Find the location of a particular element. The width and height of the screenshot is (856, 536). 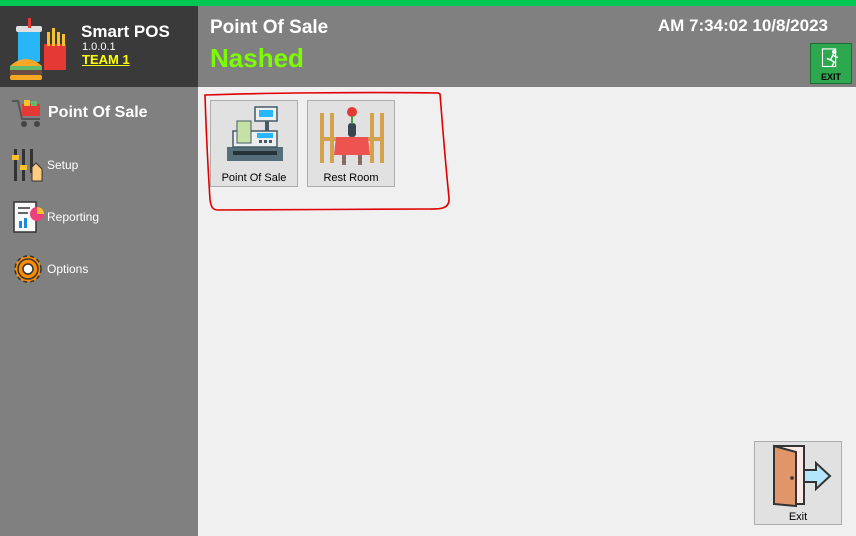

exit-label: Exit is located at coordinates (798, 517).